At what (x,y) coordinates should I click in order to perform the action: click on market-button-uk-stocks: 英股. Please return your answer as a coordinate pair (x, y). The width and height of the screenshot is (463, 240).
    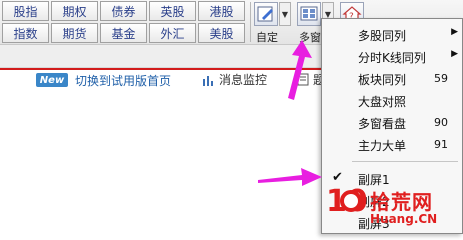
    Looking at the image, I should click on (172, 11).